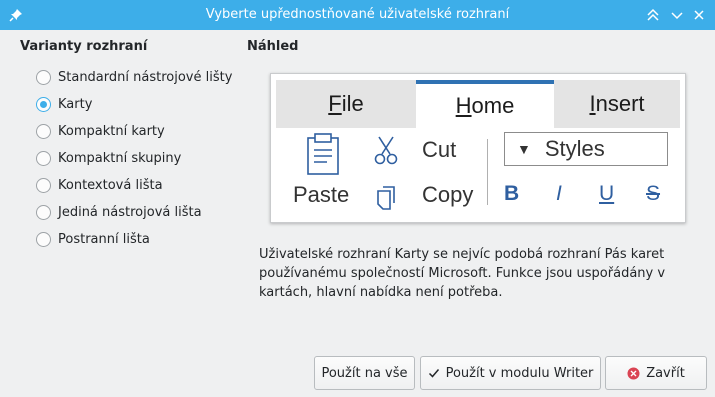  I want to click on chevron-up-icon, so click(653, 15).